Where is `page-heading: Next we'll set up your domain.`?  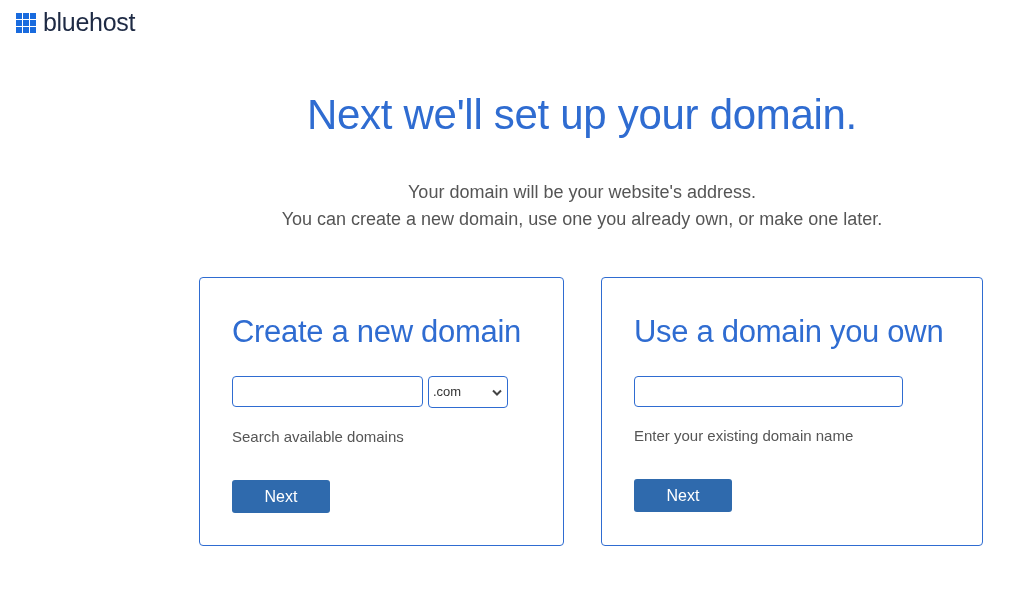
page-heading: Next we'll set up your domain. is located at coordinates (582, 115).